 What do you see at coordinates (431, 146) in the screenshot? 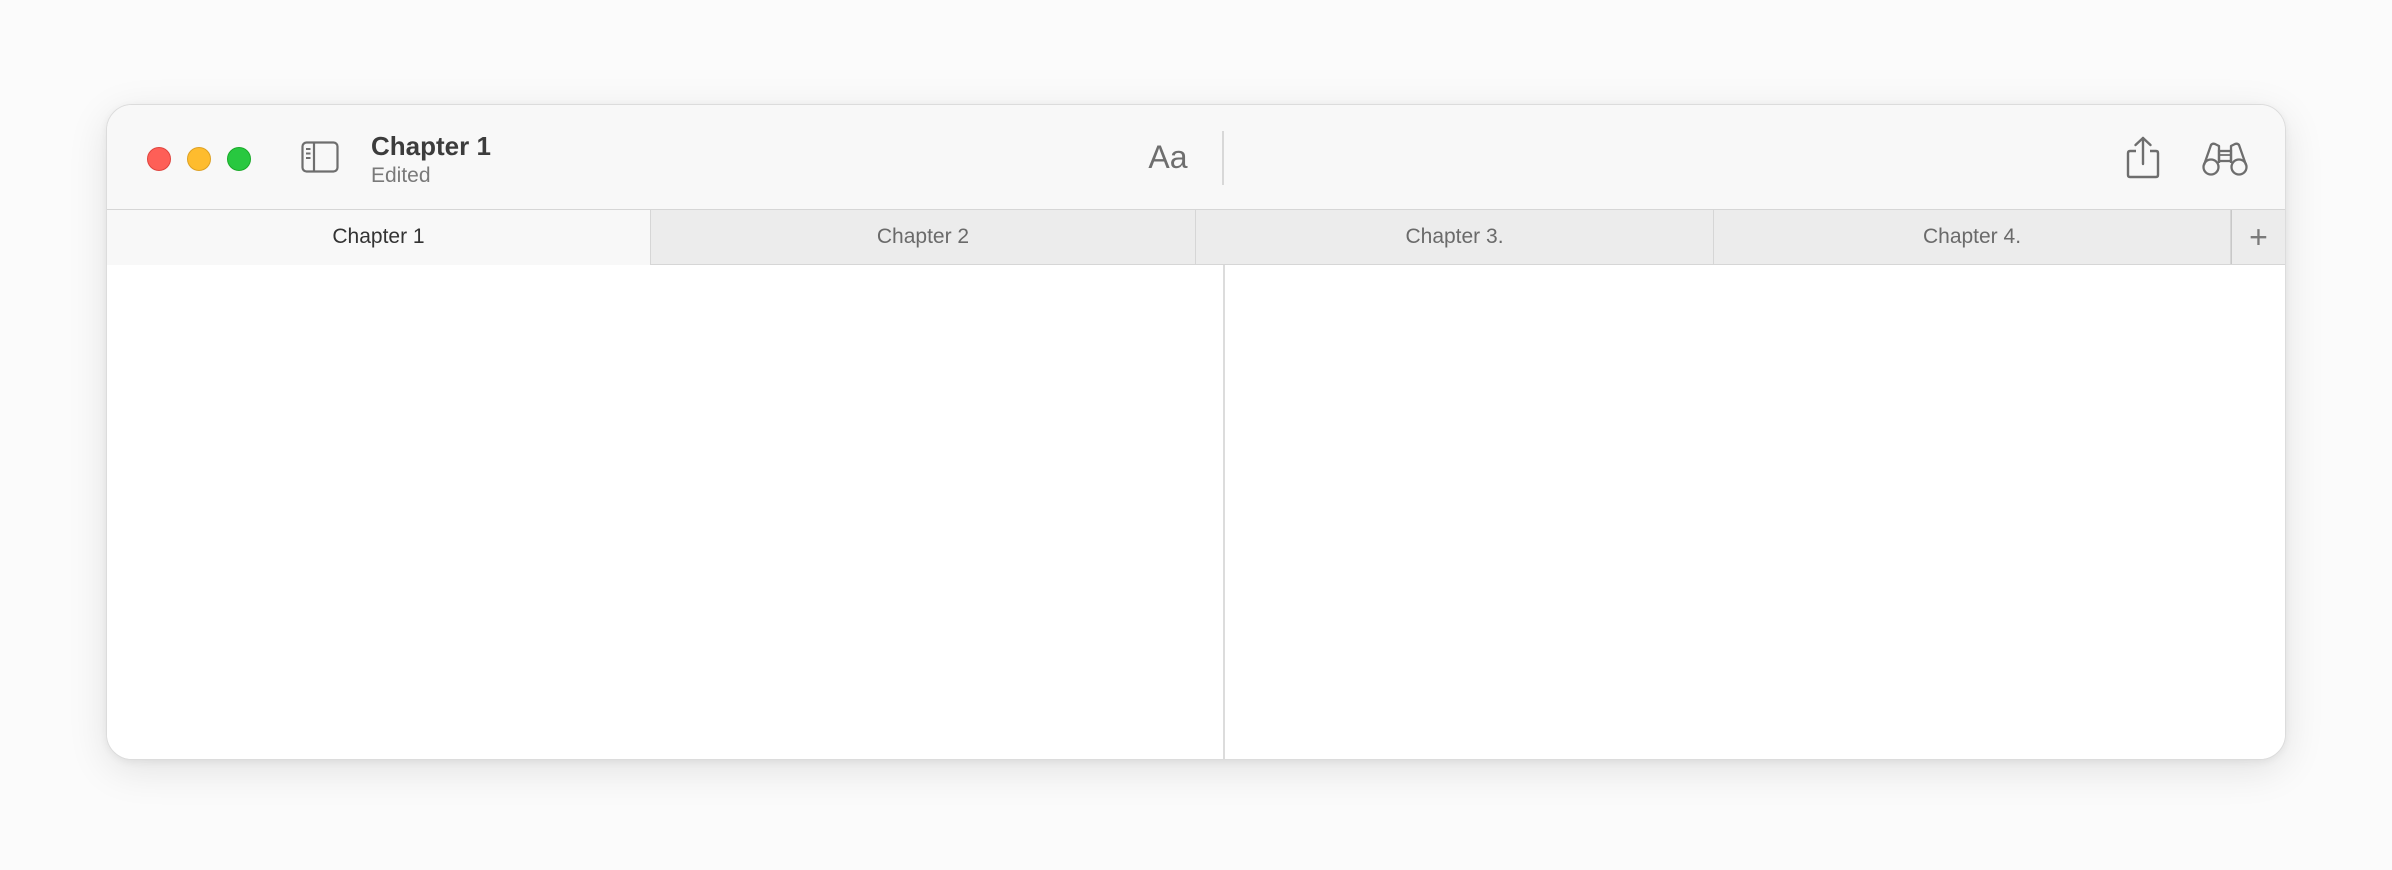
I see `document-title: Chapter 1` at bounding box center [431, 146].